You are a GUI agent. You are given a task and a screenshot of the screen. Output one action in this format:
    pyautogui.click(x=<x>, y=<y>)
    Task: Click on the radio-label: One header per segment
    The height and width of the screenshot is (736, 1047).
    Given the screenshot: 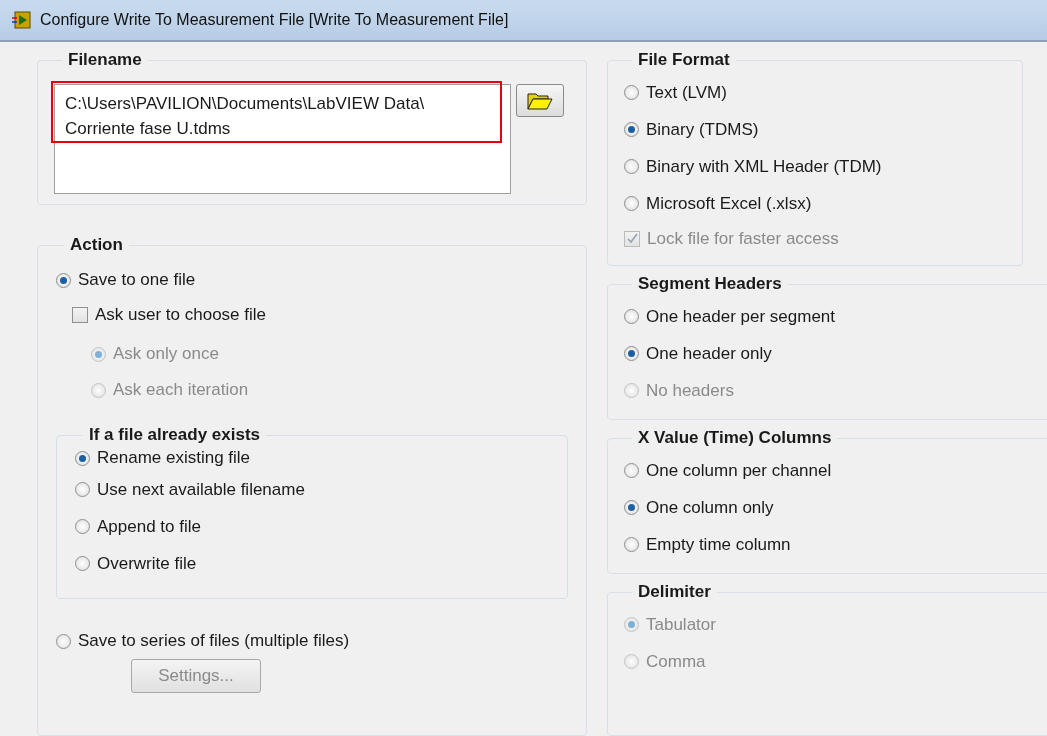 What is the action you would take?
    pyautogui.click(x=740, y=316)
    